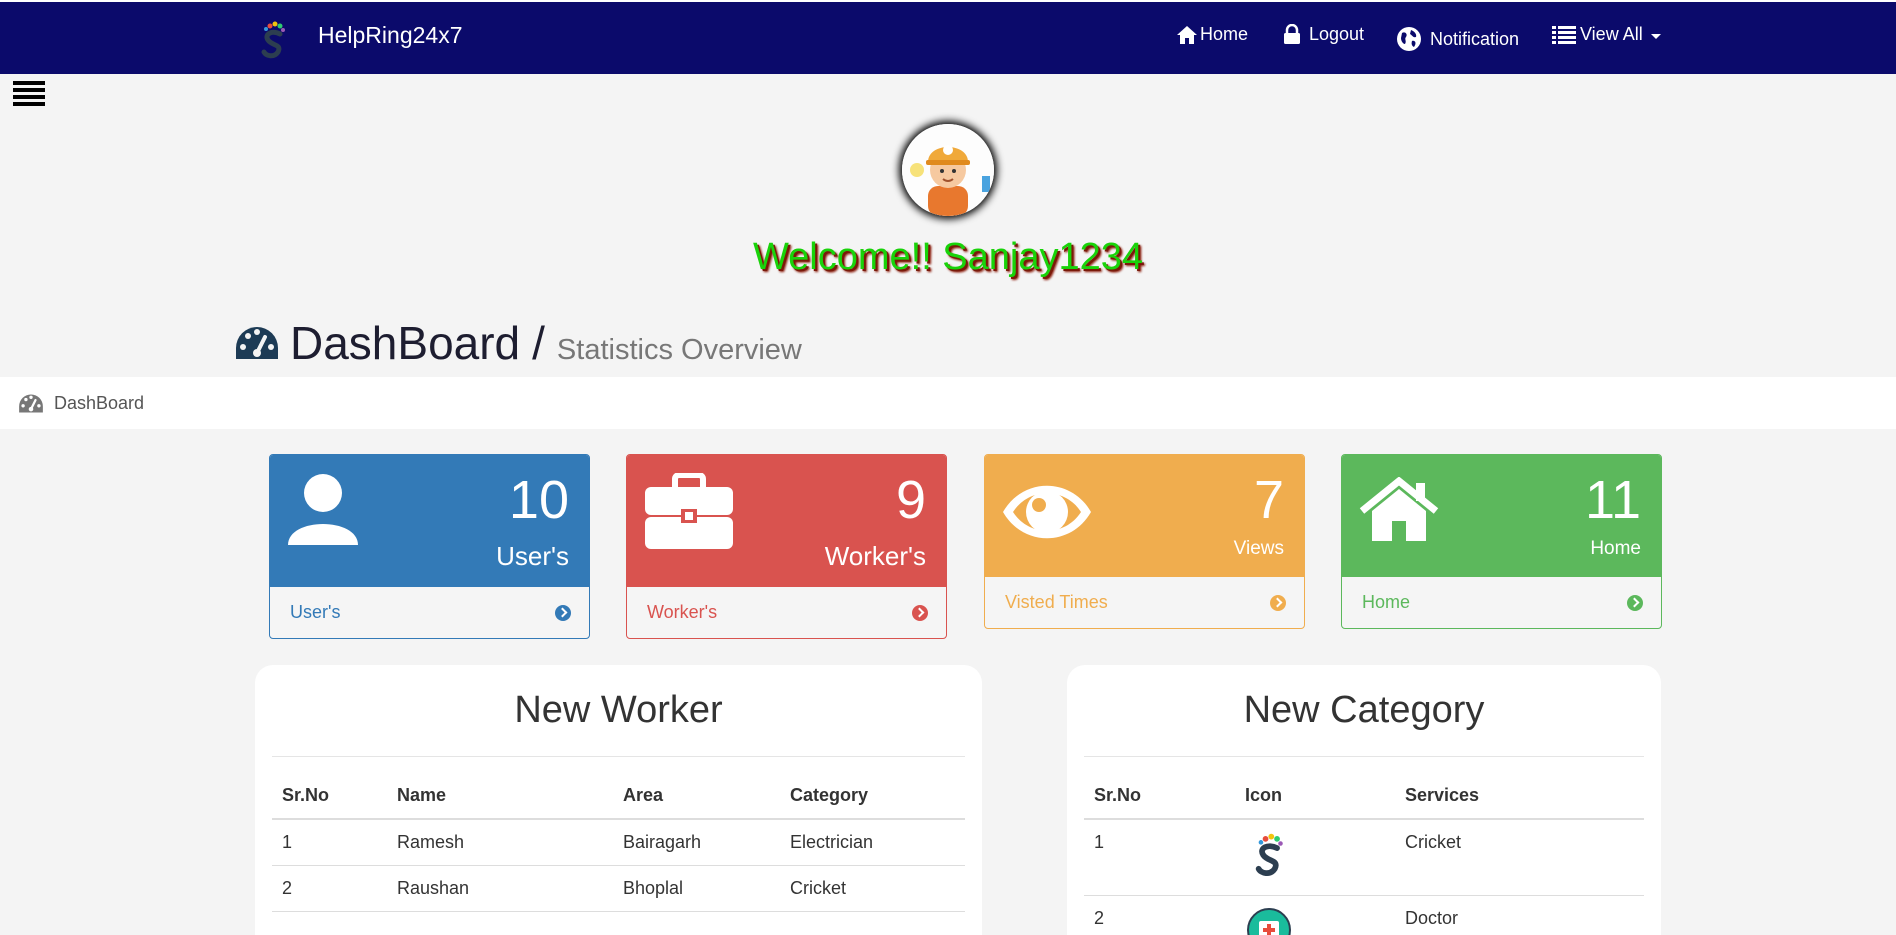  What do you see at coordinates (1611, 34) in the screenshot?
I see `nav-view-all-label: View All` at bounding box center [1611, 34].